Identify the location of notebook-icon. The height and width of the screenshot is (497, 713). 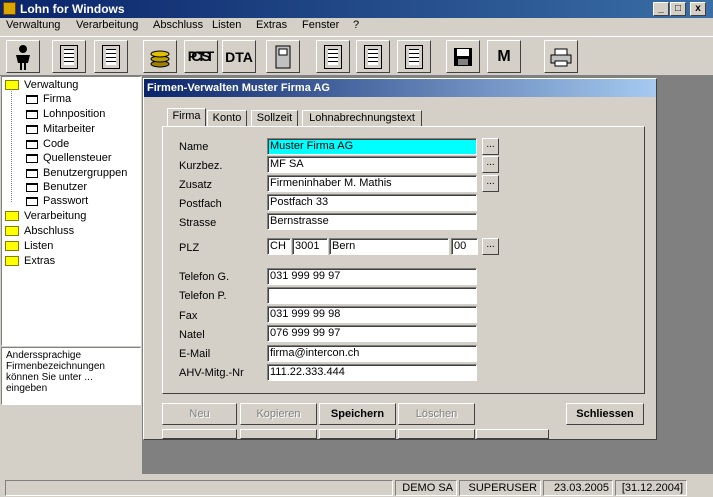
(283, 56).